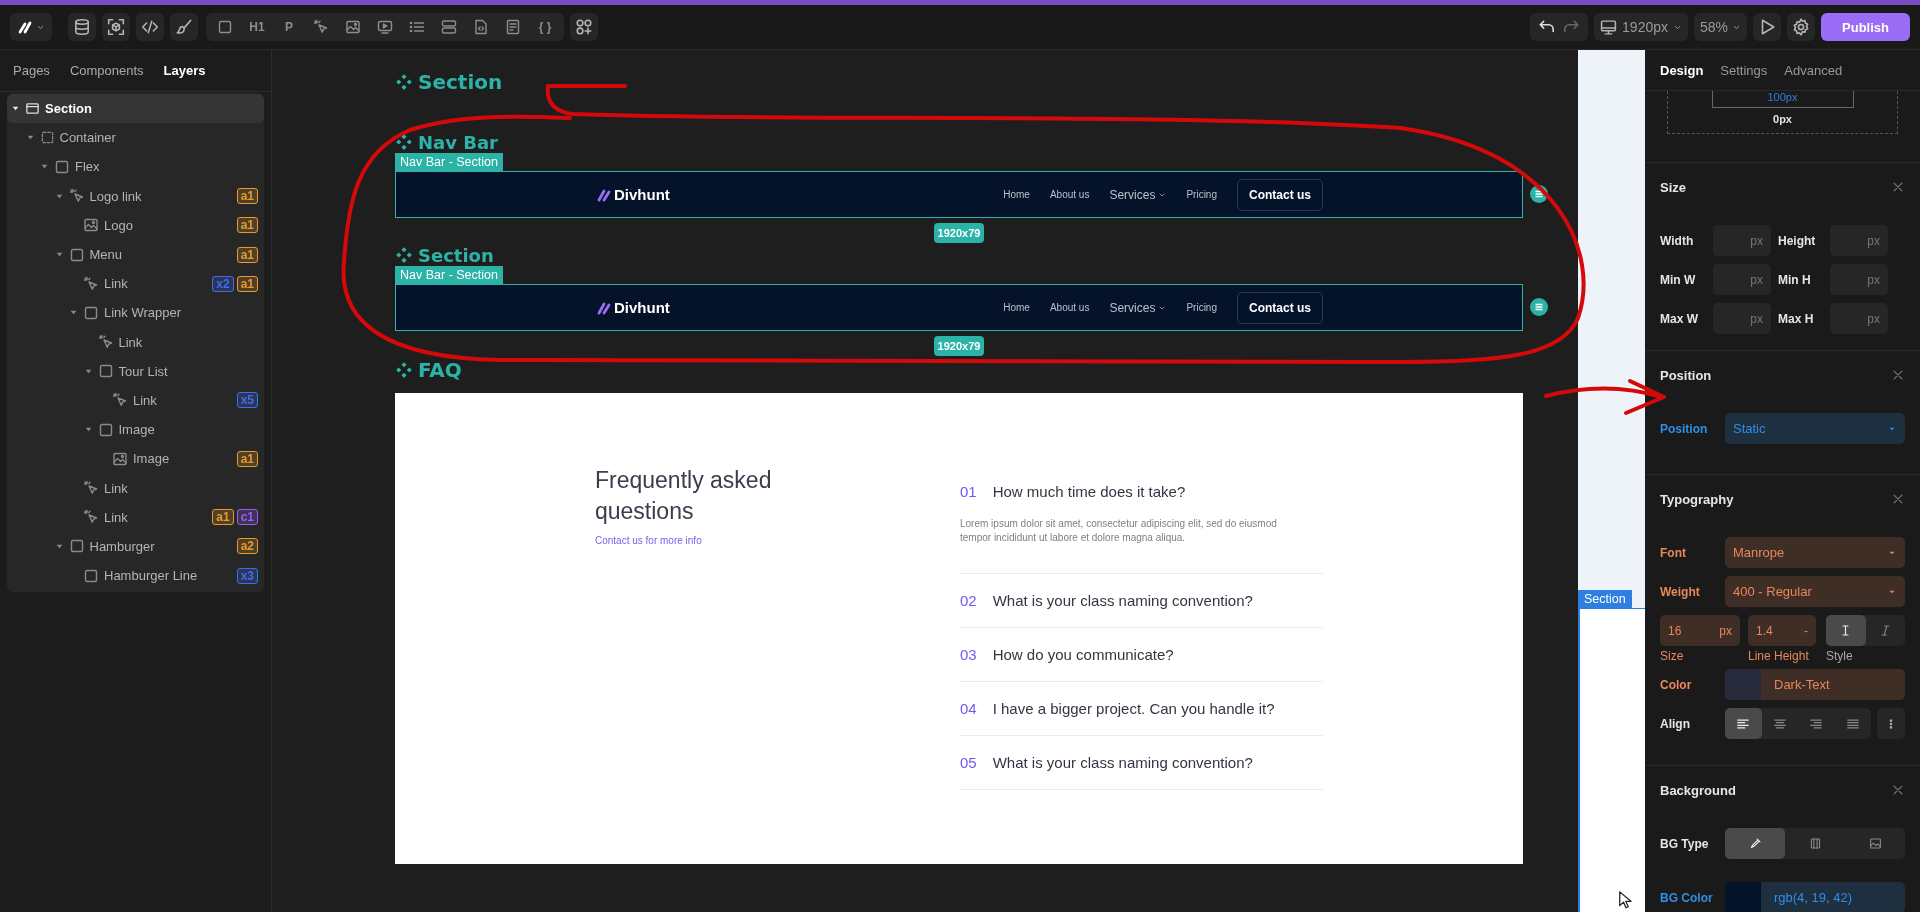 This screenshot has height=912, width=1920. What do you see at coordinates (135, 254) in the screenshot?
I see `layer-item: Menu a1` at bounding box center [135, 254].